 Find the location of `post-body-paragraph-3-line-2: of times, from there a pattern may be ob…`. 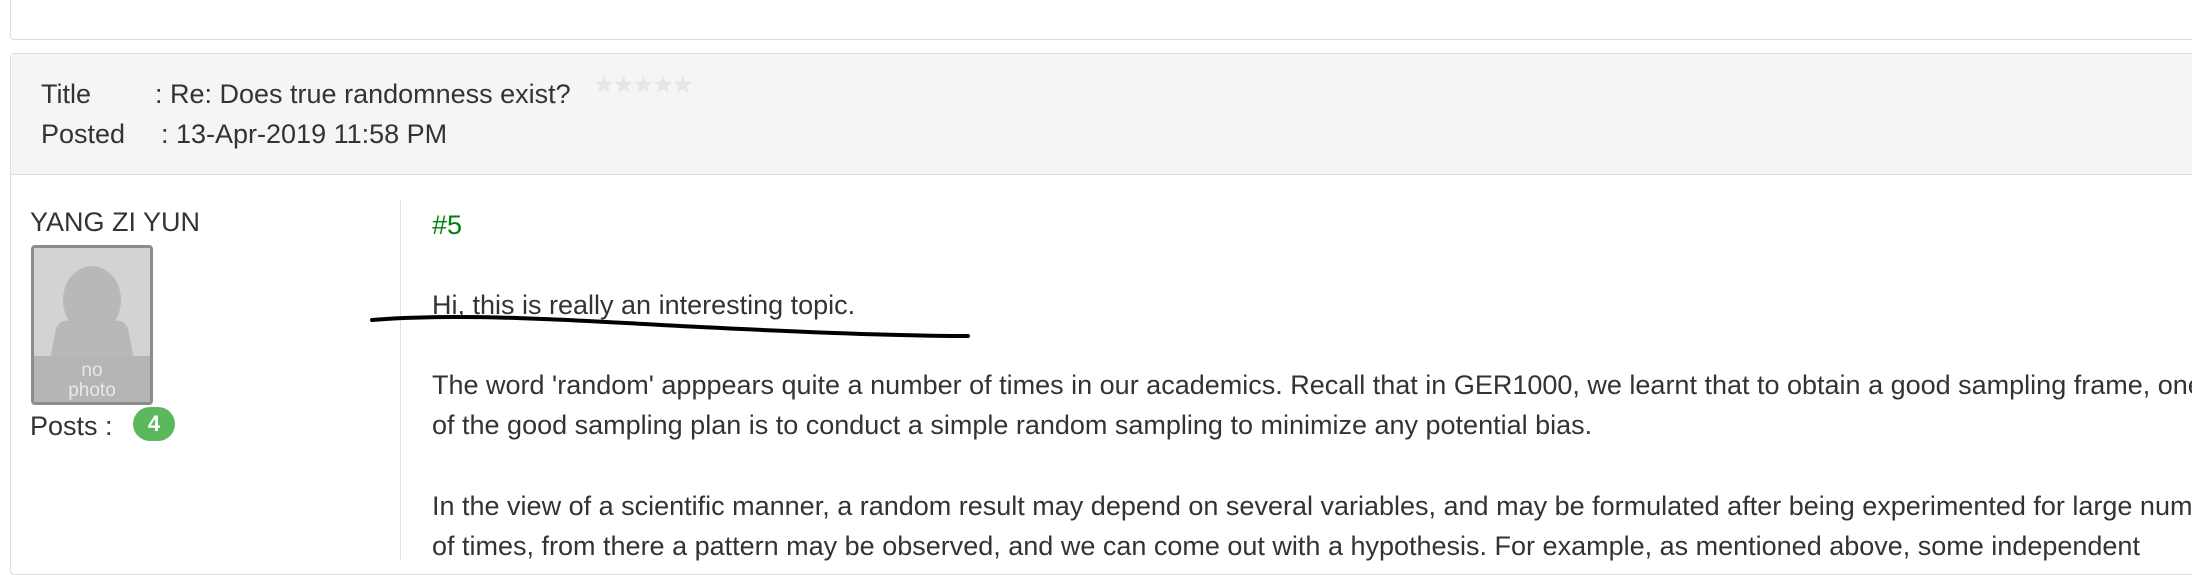

post-body-paragraph-3-line-2: of times, from there a pattern may be ob… is located at coordinates (1286, 546).